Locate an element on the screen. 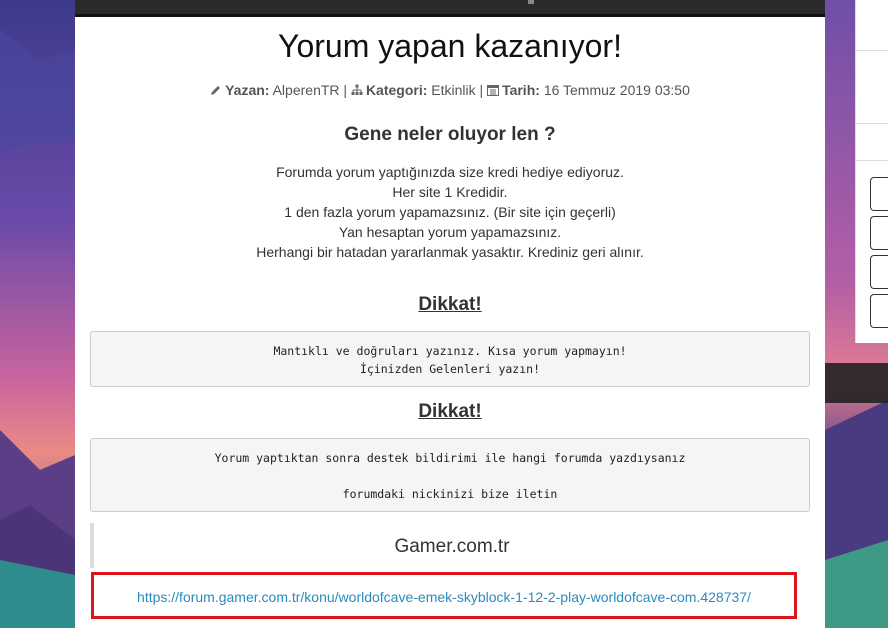 The width and height of the screenshot is (888, 628). top-navbar is located at coordinates (450, 8).